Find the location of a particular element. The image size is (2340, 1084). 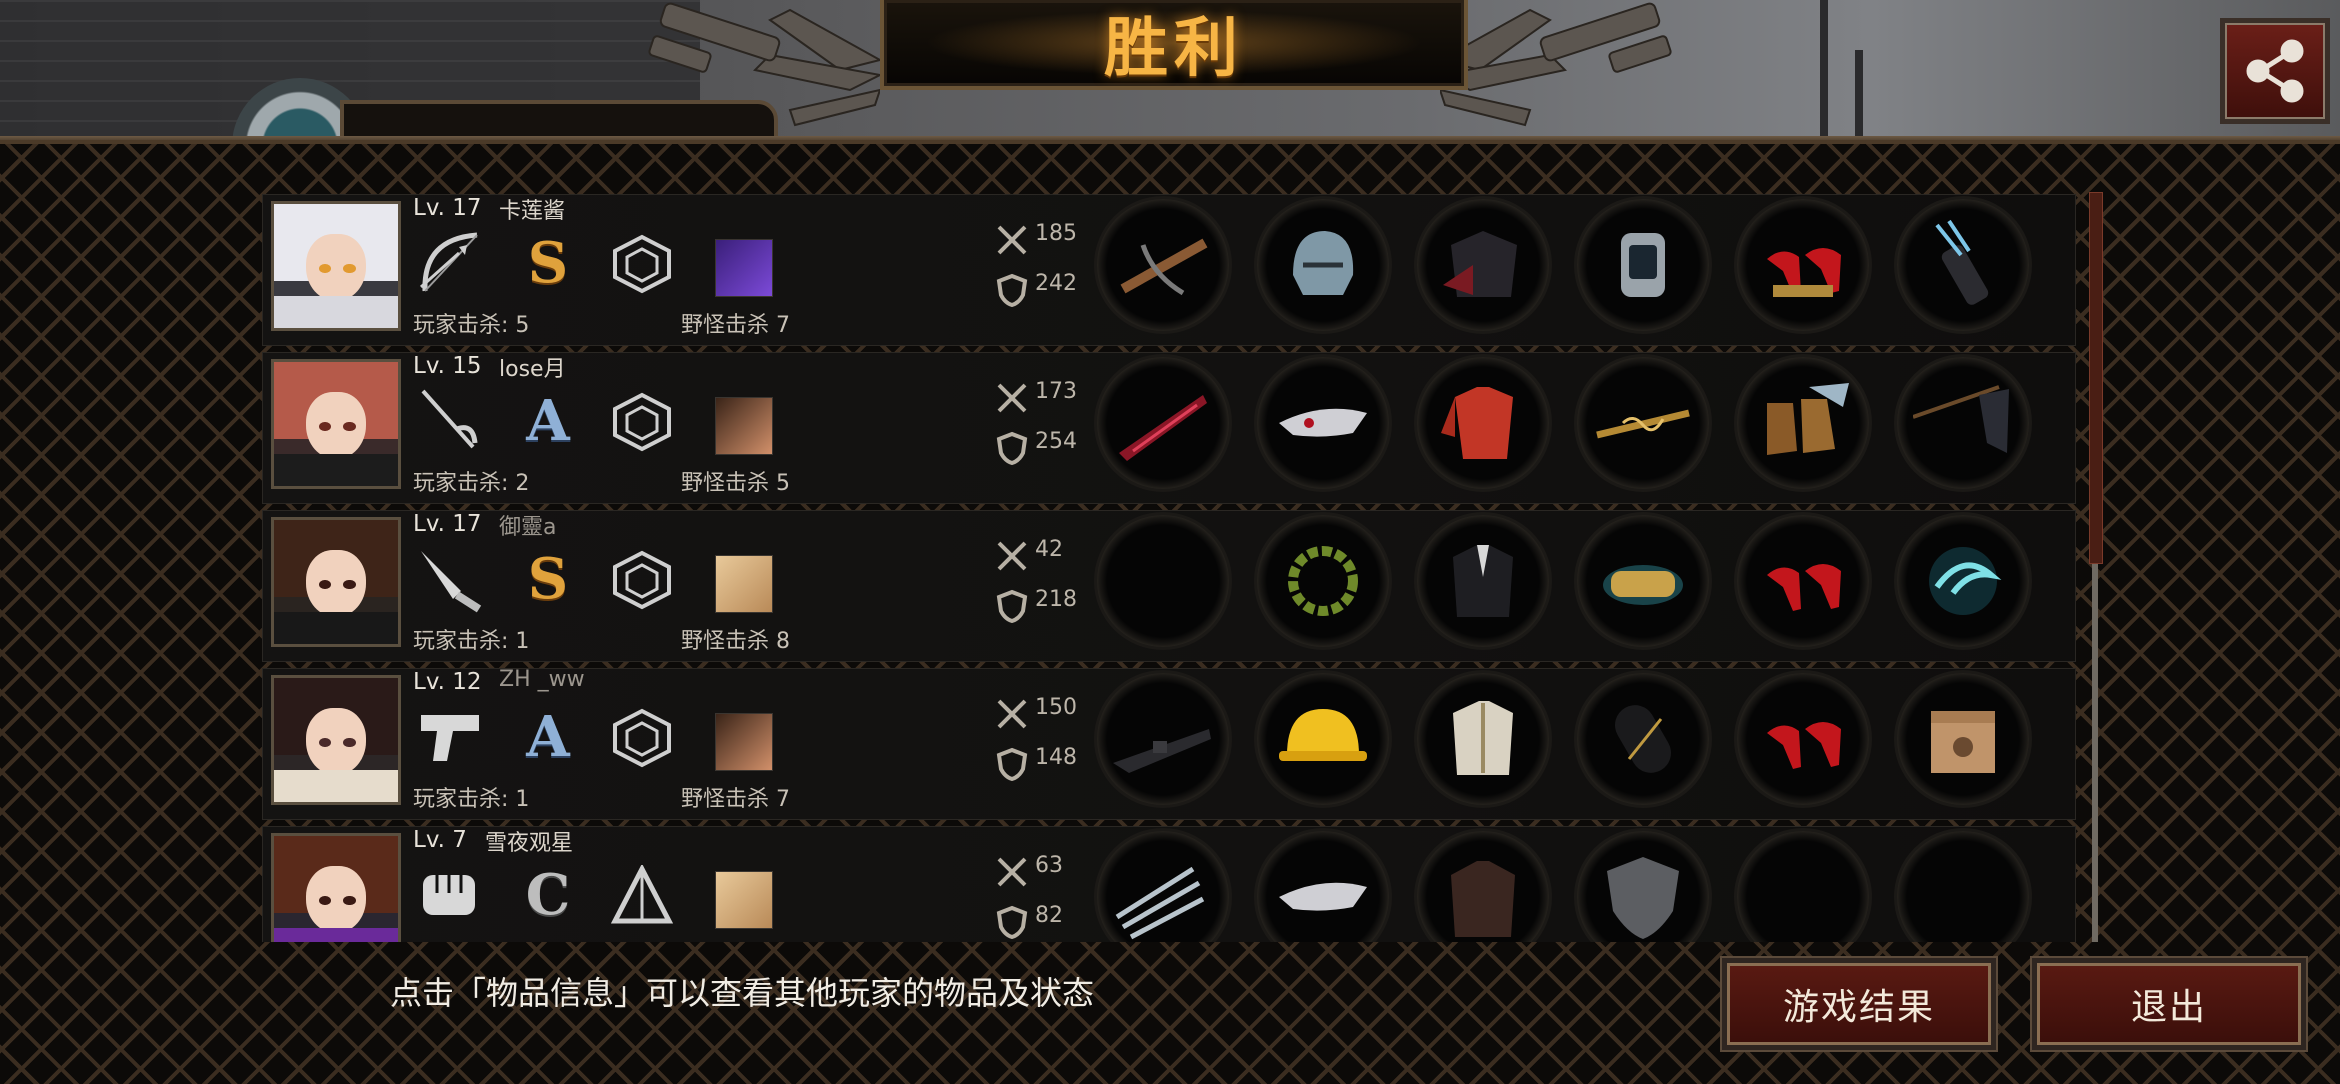

share-button is located at coordinates (2275, 71).